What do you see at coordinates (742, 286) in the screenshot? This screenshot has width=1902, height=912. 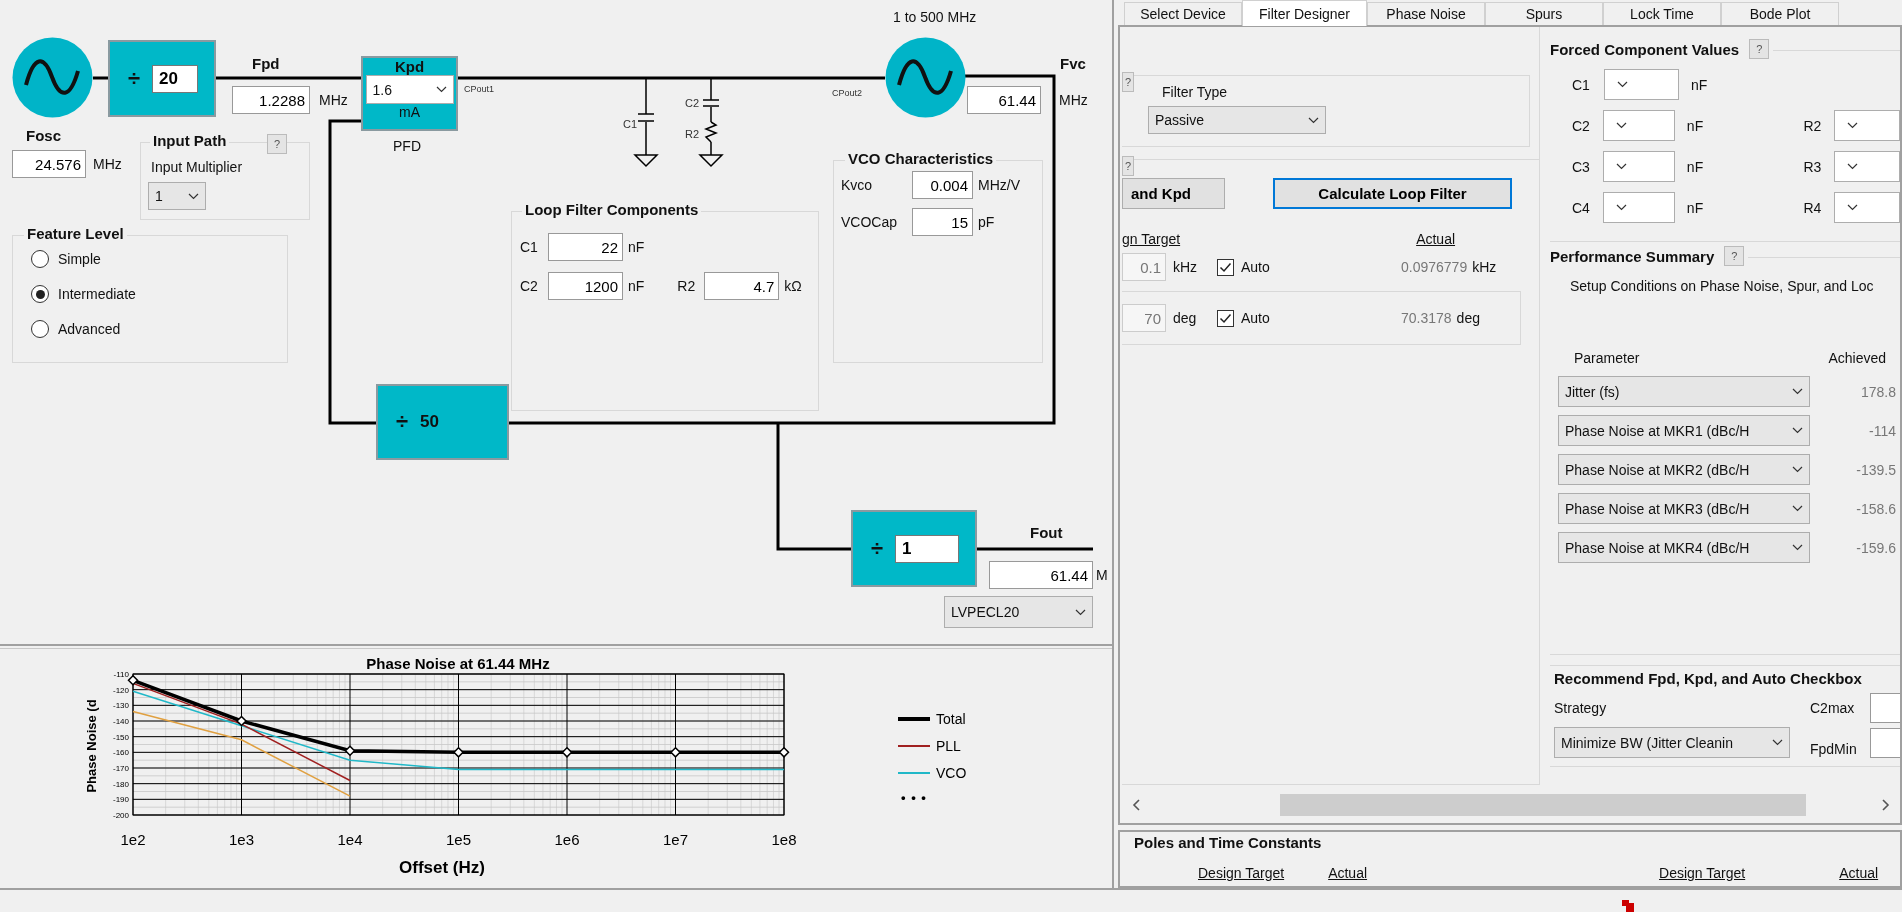 I see `resistance-field: 4.7` at bounding box center [742, 286].